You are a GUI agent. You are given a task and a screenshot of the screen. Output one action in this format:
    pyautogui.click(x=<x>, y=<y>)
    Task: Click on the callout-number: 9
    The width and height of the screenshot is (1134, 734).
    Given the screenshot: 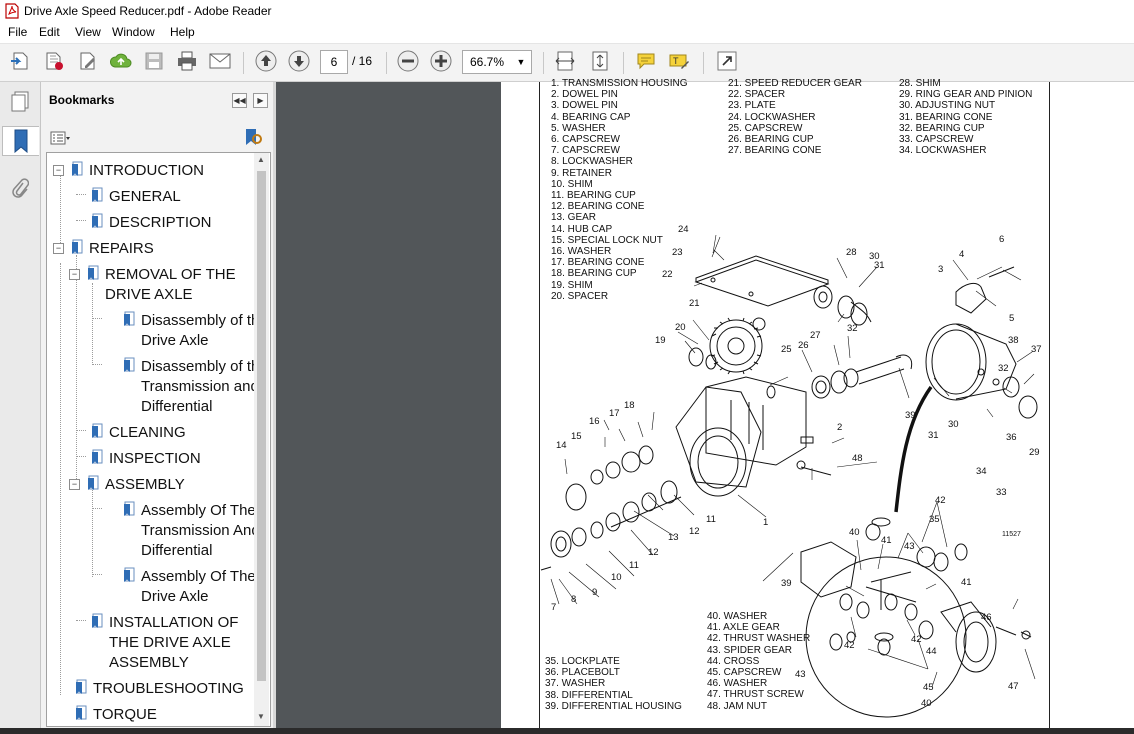 What is the action you would take?
    pyautogui.click(x=595, y=592)
    